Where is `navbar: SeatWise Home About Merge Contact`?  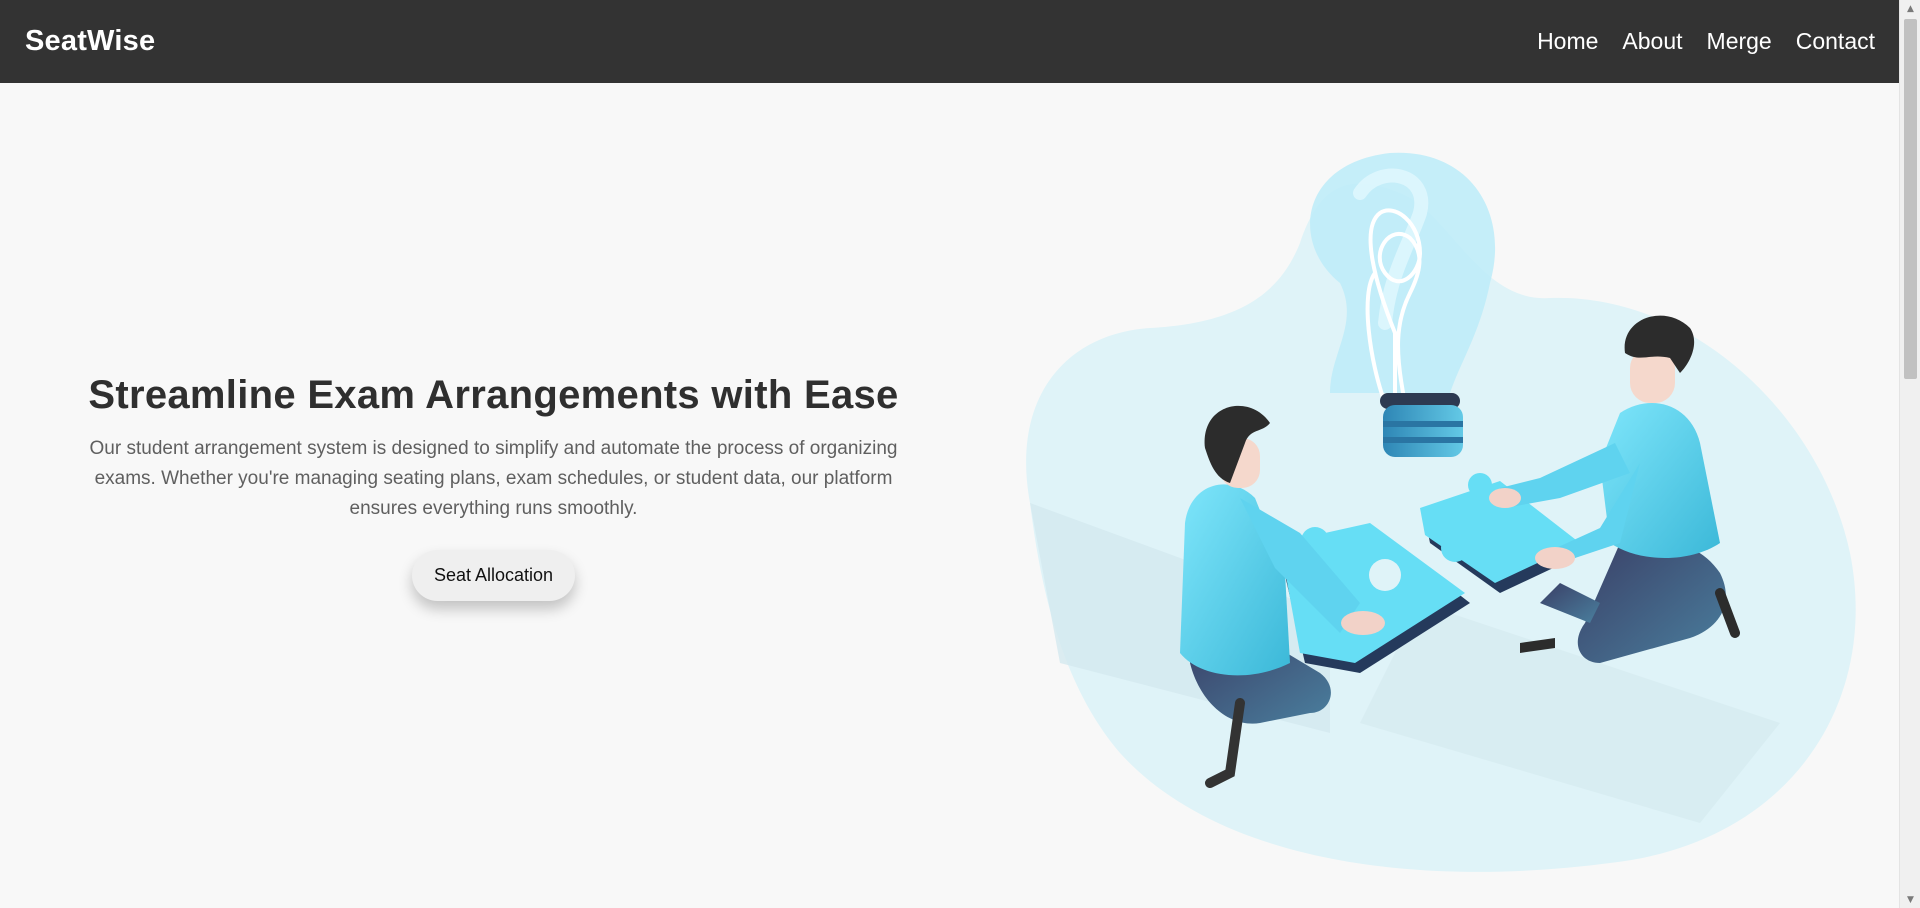 navbar: SeatWise Home About Merge Contact is located at coordinates (949, 41).